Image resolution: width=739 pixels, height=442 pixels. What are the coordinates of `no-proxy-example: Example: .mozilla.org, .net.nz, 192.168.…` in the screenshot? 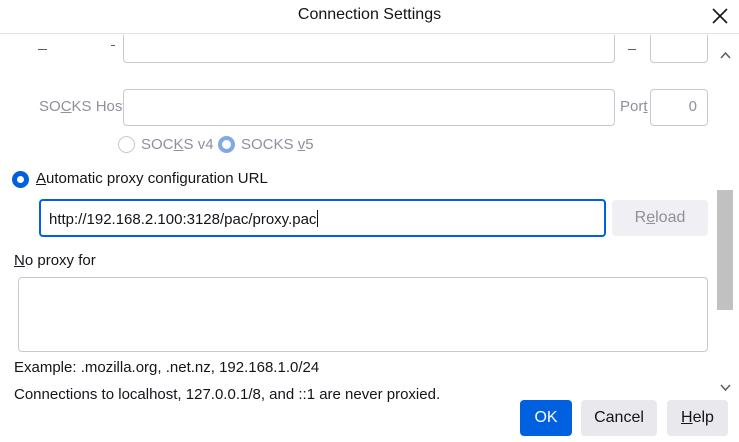 It's located at (167, 367).